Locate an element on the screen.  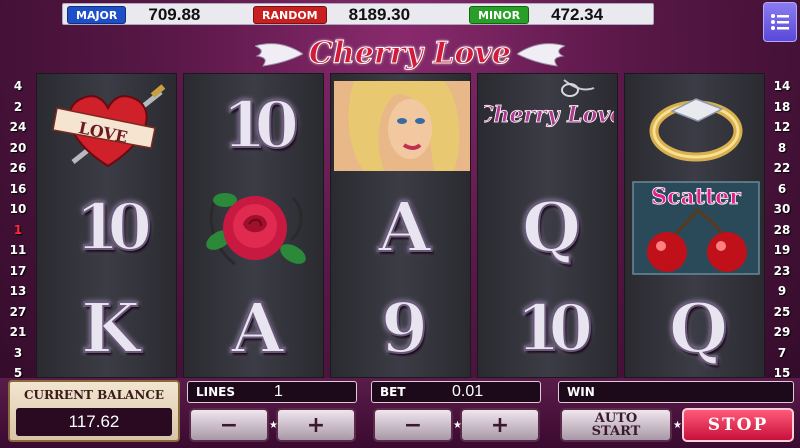
payline-number: 3 is located at coordinates (18, 353).